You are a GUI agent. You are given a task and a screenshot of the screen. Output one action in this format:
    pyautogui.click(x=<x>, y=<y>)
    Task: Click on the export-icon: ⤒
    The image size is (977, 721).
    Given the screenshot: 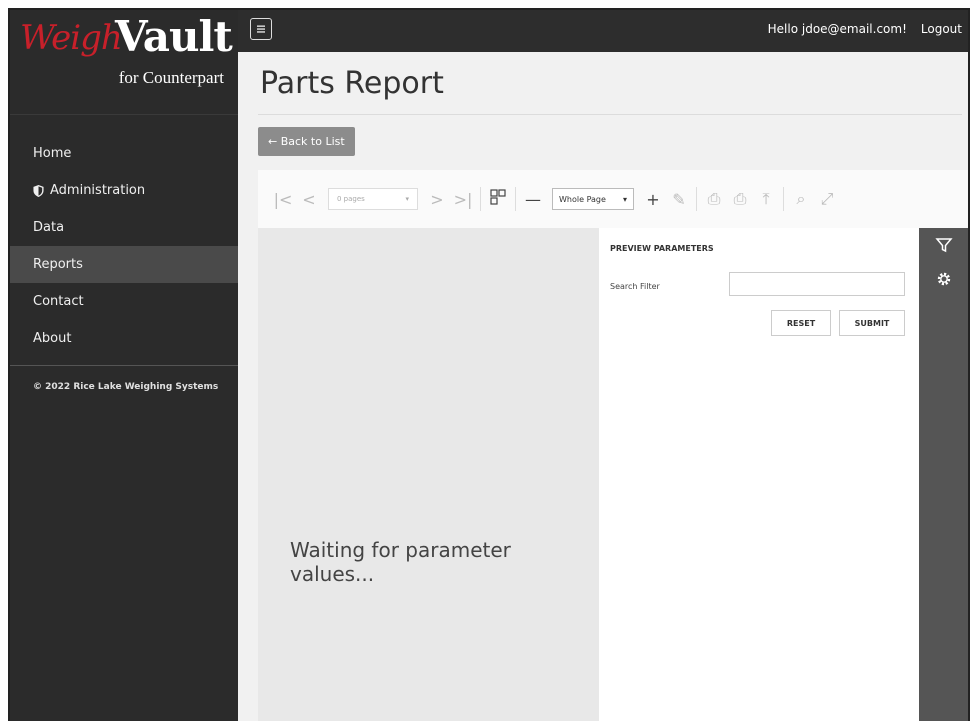 What is the action you would take?
    pyautogui.click(x=766, y=199)
    